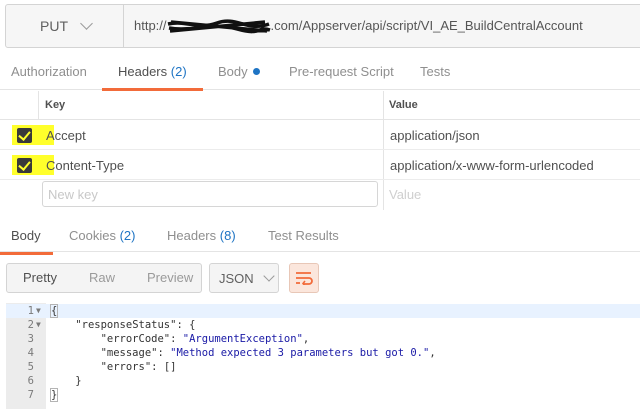 The image size is (640, 409). I want to click on code-line: 3 "errorCode": "ArgumentException",, so click(168, 339).